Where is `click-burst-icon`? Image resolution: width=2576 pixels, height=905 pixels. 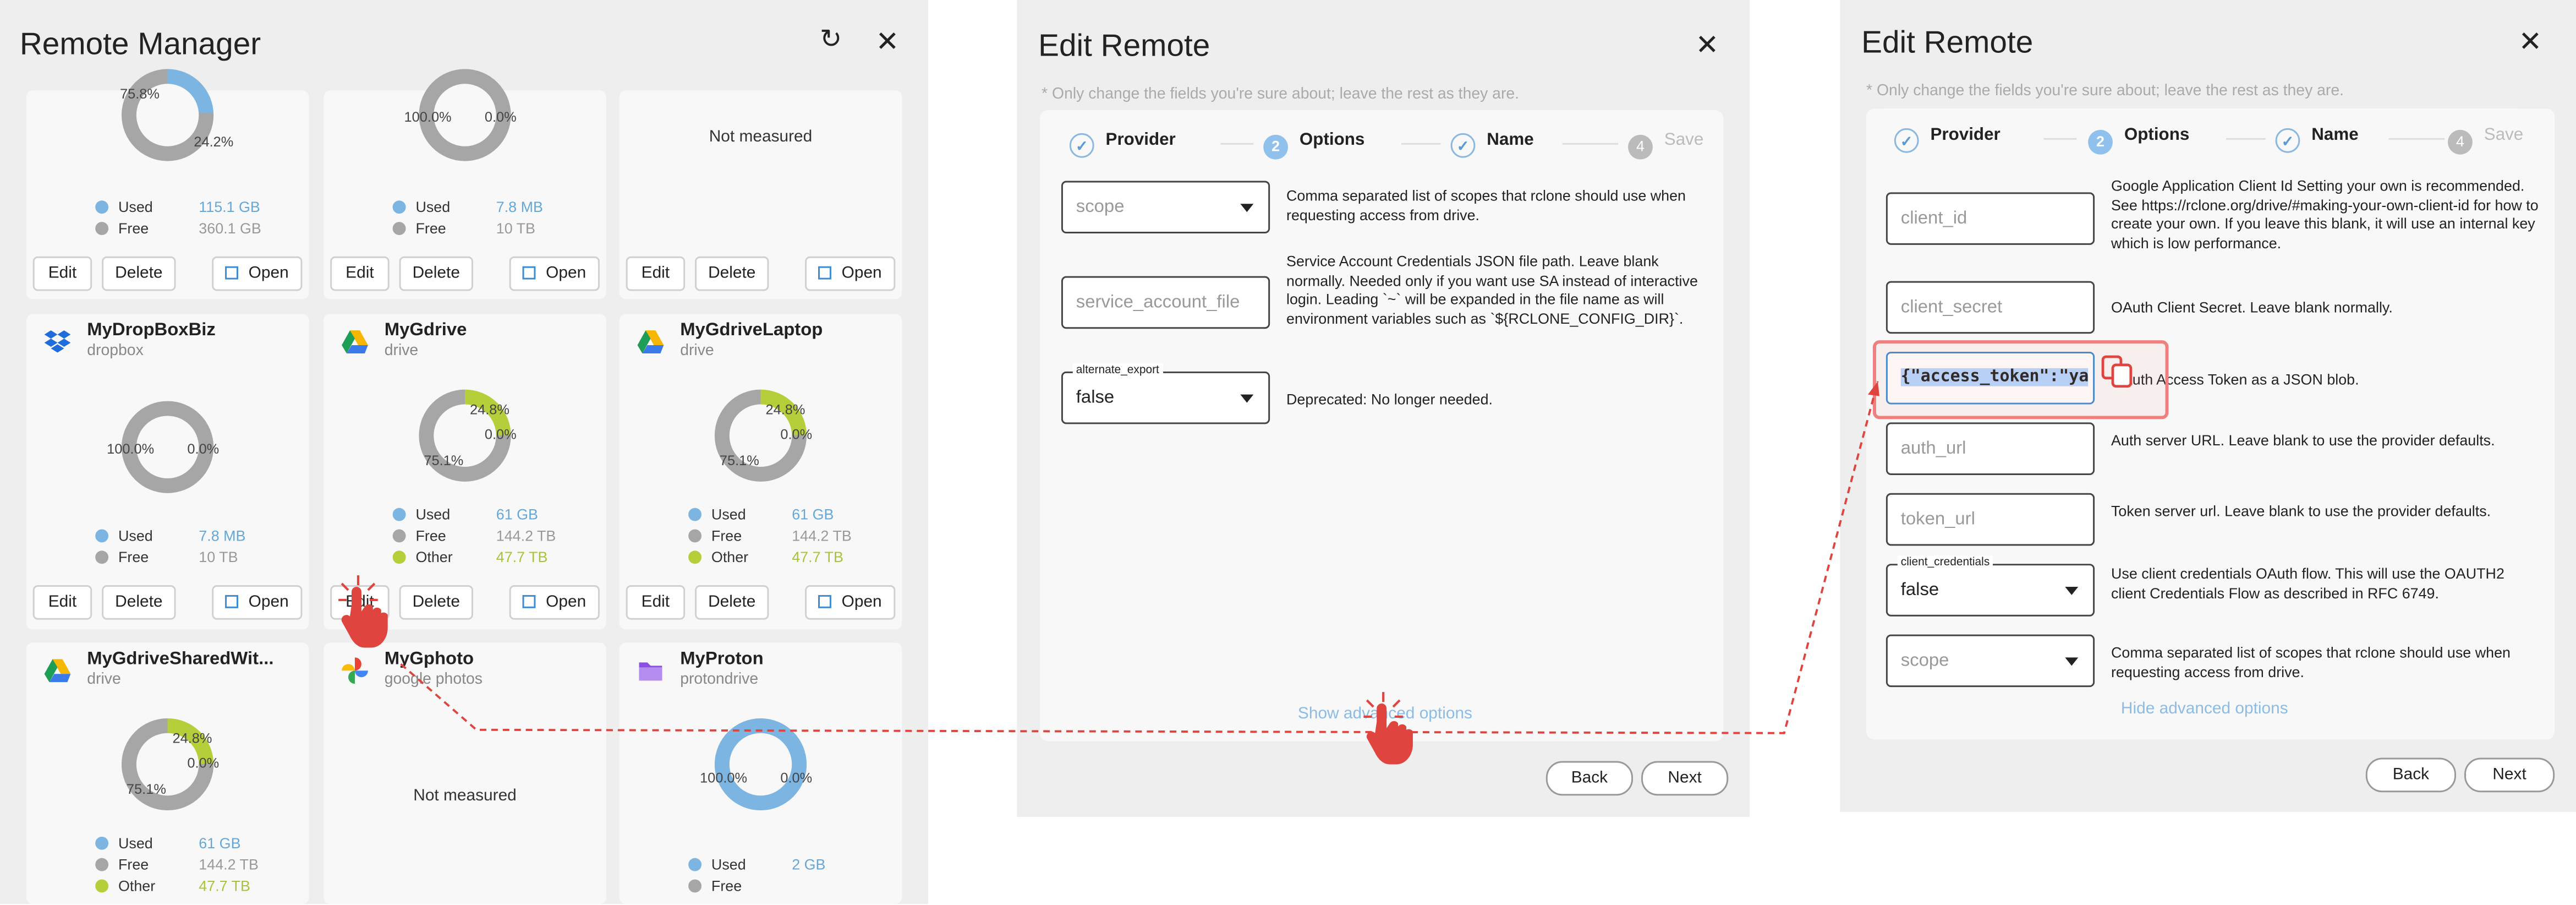
click-burst-icon is located at coordinates (871, 646).